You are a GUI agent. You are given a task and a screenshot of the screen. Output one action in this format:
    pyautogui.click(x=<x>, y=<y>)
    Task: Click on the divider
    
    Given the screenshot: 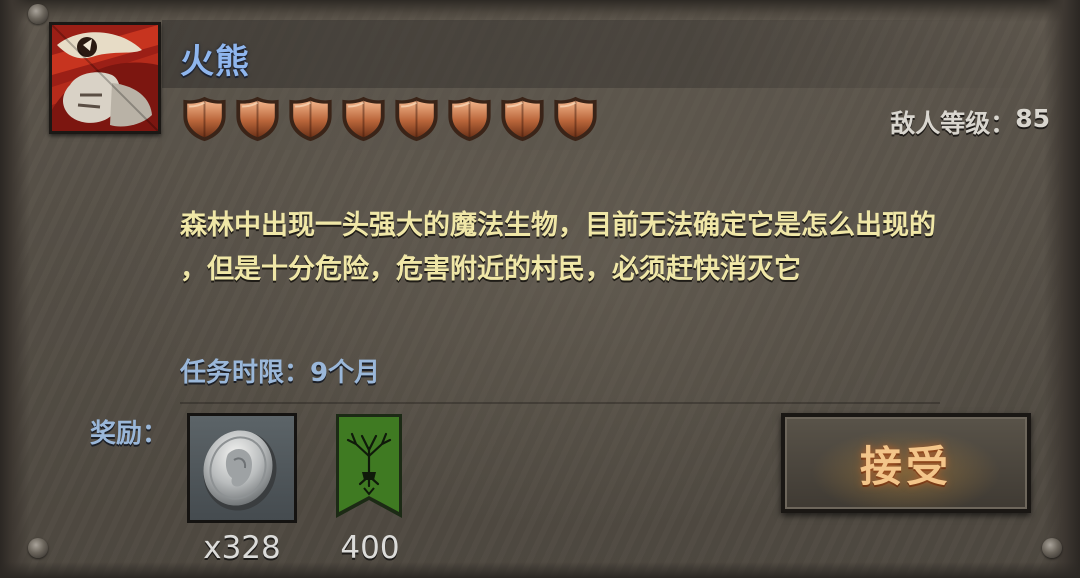 What is the action you would take?
    pyautogui.click(x=560, y=403)
    